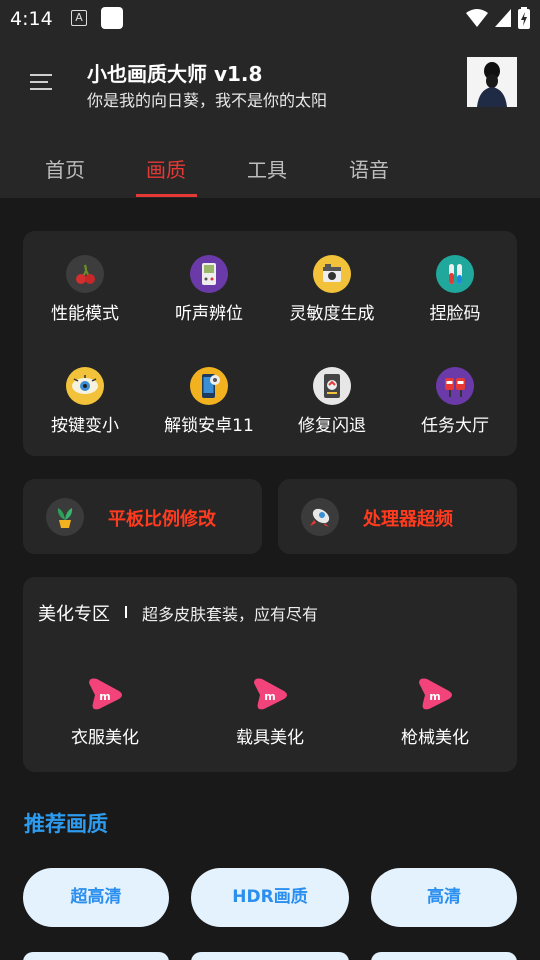 The width and height of the screenshot is (540, 960). What do you see at coordinates (65, 517) in the screenshot?
I see `plant-icon` at bounding box center [65, 517].